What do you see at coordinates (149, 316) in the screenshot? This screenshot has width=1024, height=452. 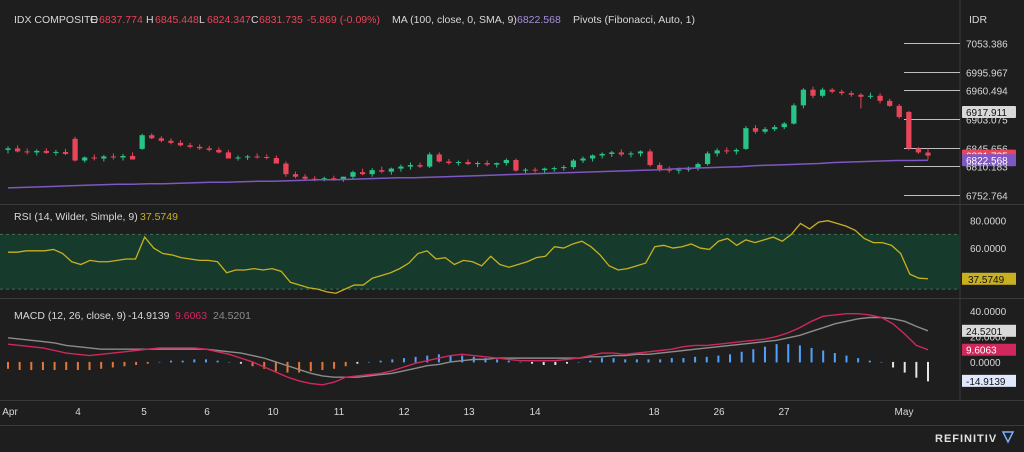 I see `macd-value: -14.9139` at bounding box center [149, 316].